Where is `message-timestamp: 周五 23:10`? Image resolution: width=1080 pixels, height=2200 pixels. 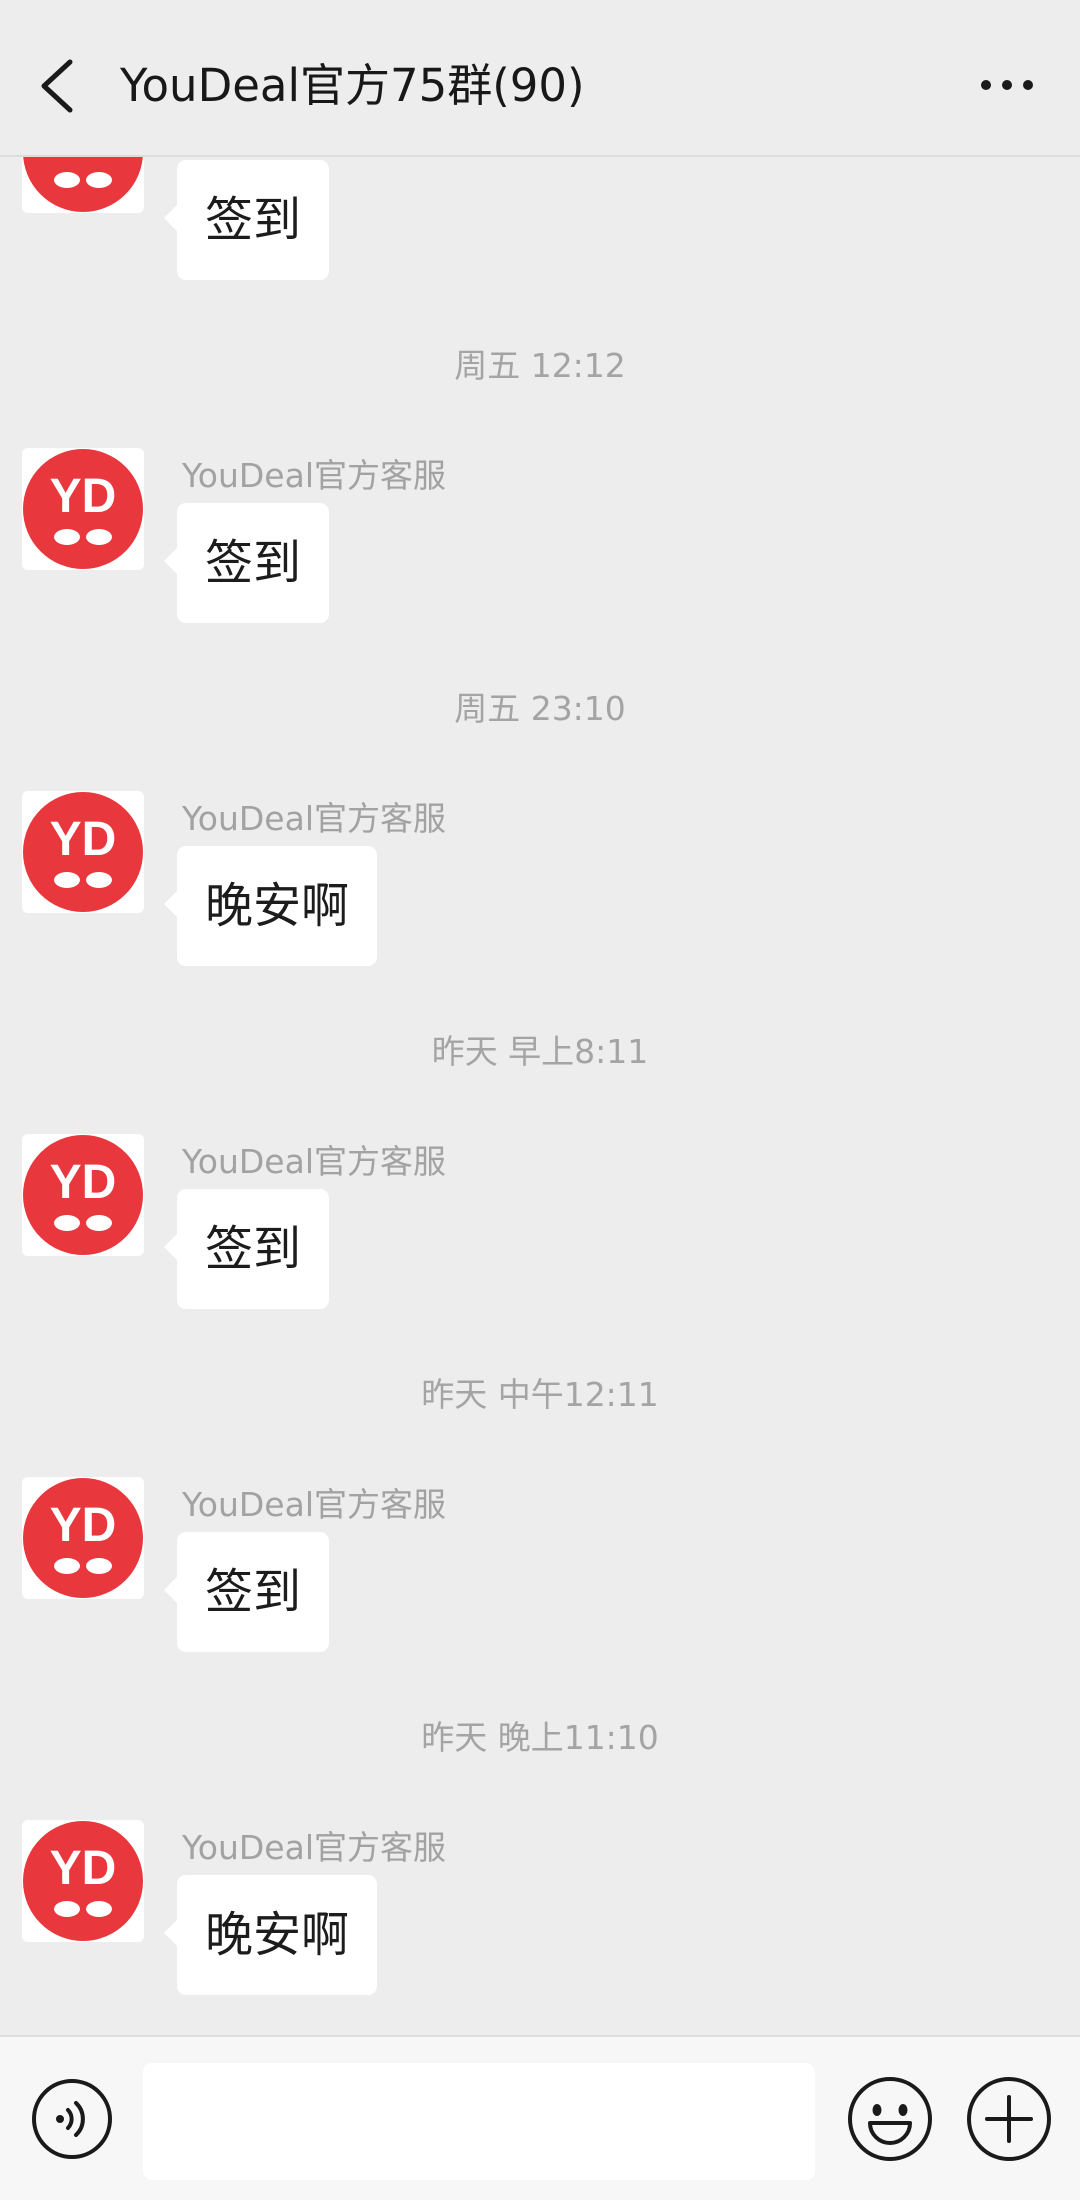 message-timestamp: 周五 23:10 is located at coordinates (540, 708).